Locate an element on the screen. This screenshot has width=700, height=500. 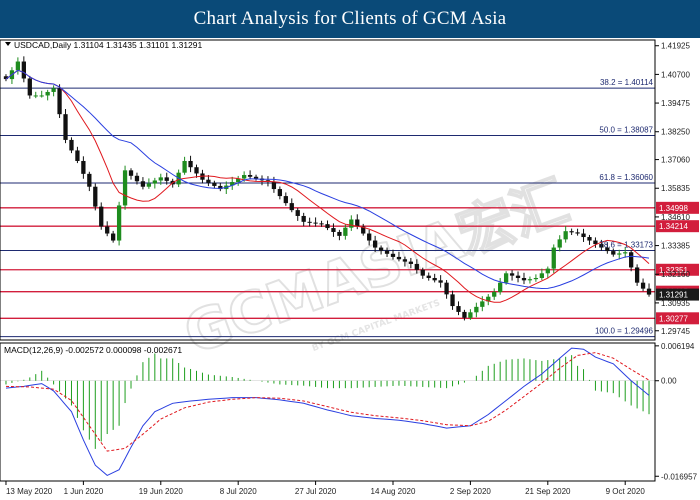
fib-level-label: 50.0 = 1.38087 is located at coordinates (626, 130).